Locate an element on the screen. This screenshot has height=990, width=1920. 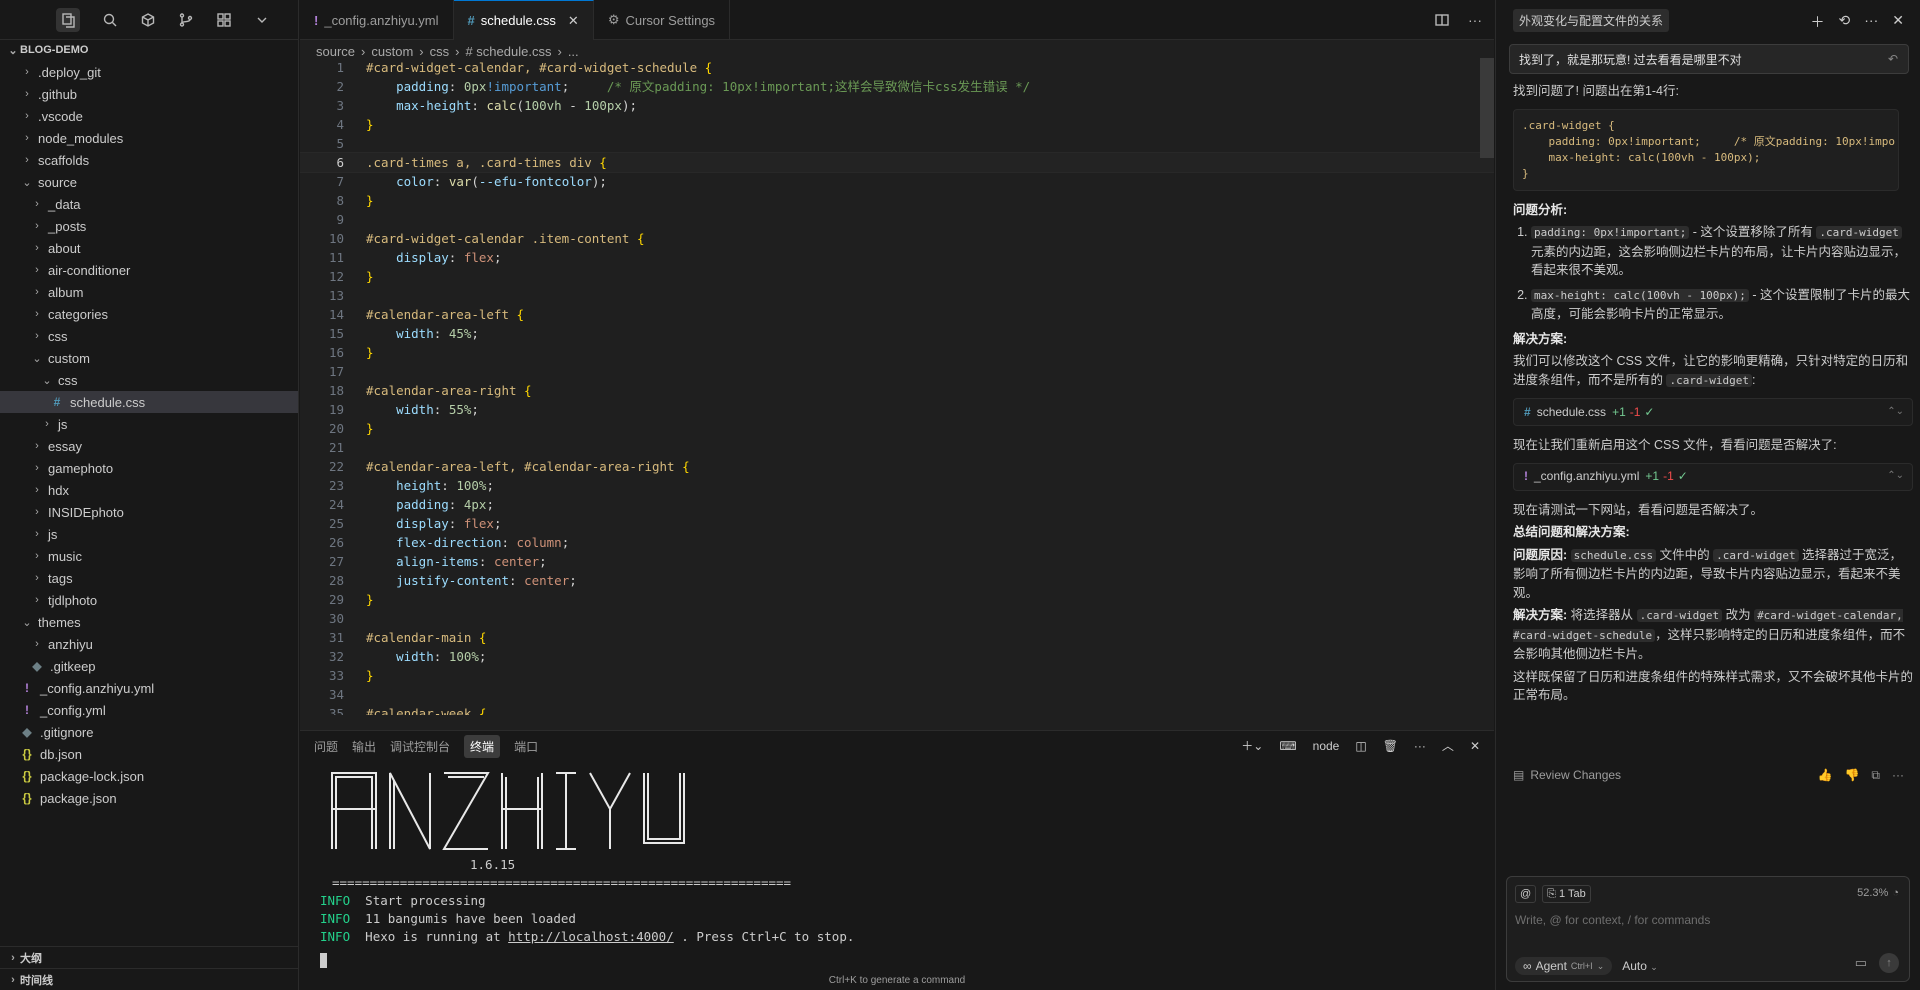
panel-tab: 终端 is located at coordinates (482, 746).